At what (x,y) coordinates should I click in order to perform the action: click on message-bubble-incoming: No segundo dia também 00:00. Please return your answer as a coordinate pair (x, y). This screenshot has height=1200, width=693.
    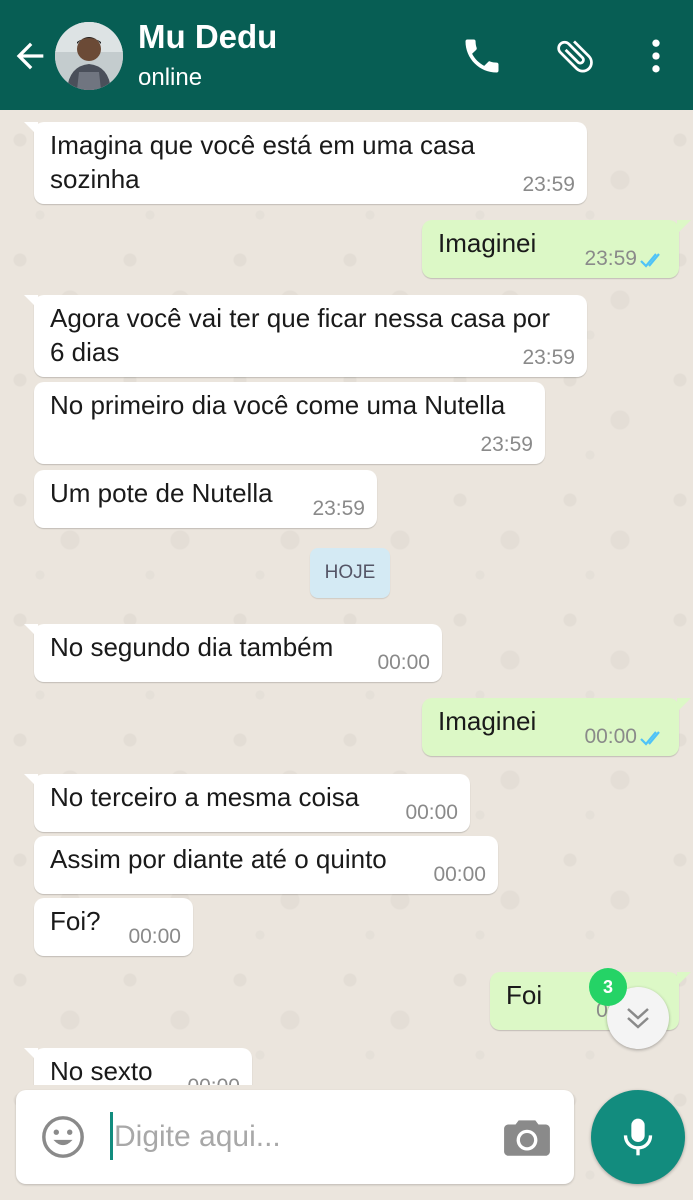
    Looking at the image, I should click on (233, 653).